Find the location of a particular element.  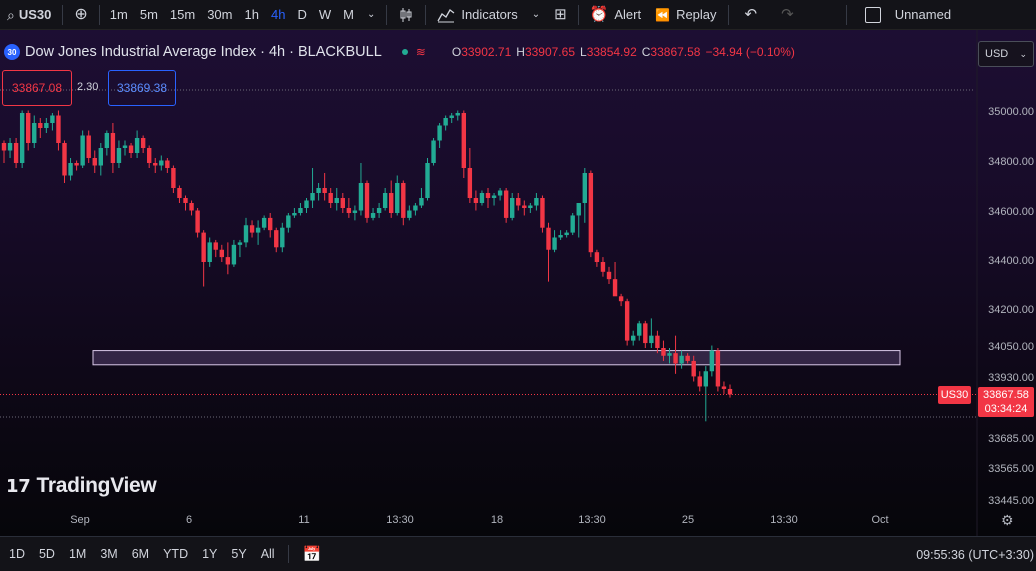

undo-button: ↶ is located at coordinates (751, 15).